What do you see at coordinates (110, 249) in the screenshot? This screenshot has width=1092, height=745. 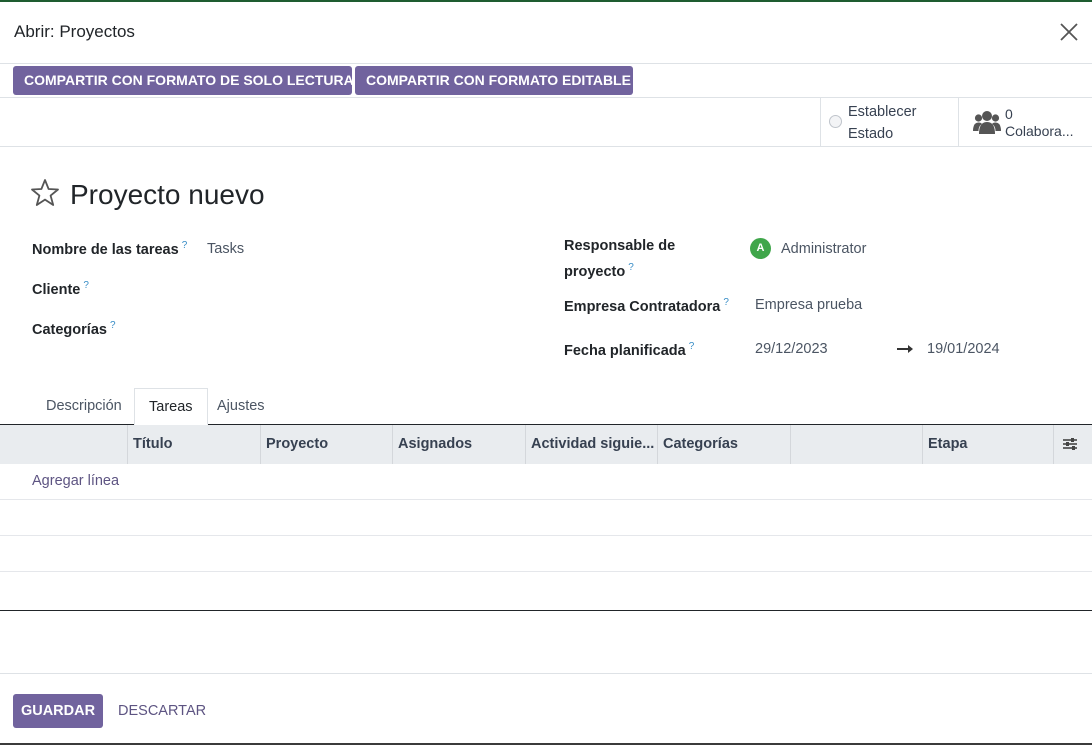 I see `task-name-label: Nombre de las tareas?` at bounding box center [110, 249].